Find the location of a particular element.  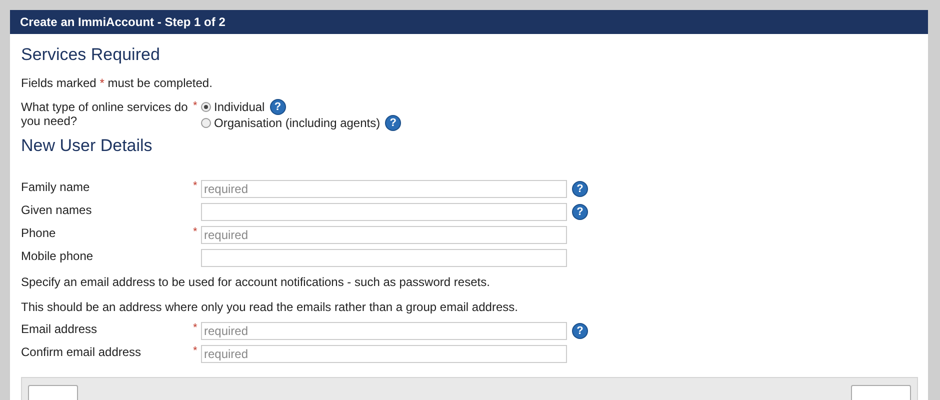

field-label: Phone is located at coordinates (39, 233).